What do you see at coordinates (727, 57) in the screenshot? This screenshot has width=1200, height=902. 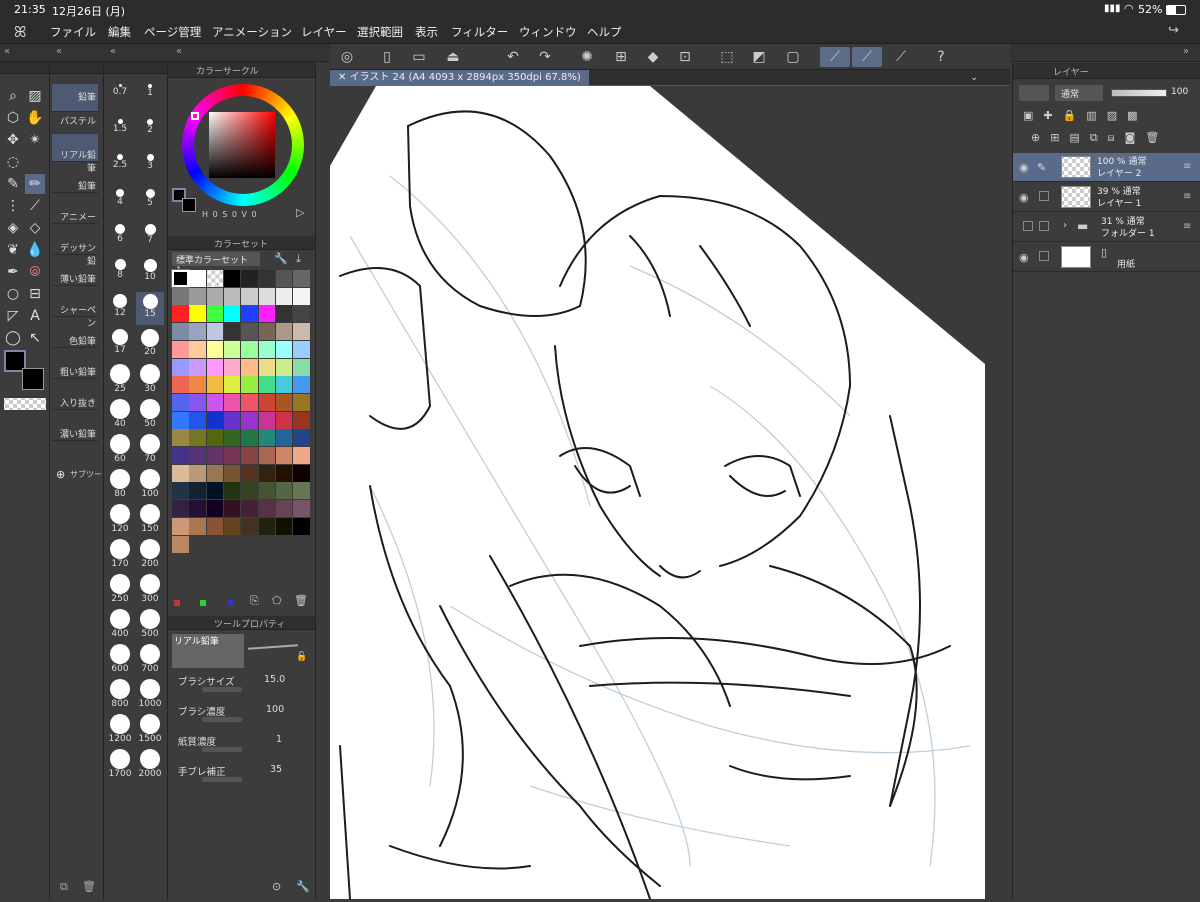 I see `selection-off-icon: ⬚` at bounding box center [727, 57].